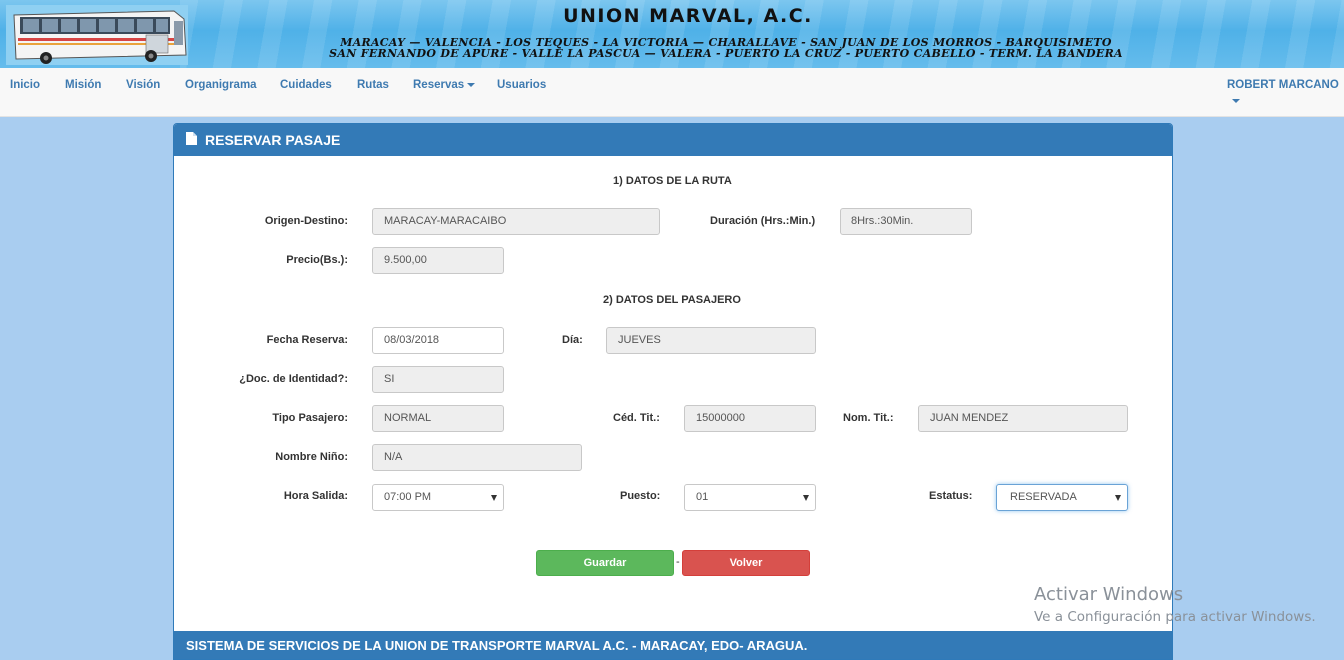  Describe the element at coordinates (1175, 617) in the screenshot. I see `windows-activation-subtitle: Ve a Configuración para activar Windows.` at that location.